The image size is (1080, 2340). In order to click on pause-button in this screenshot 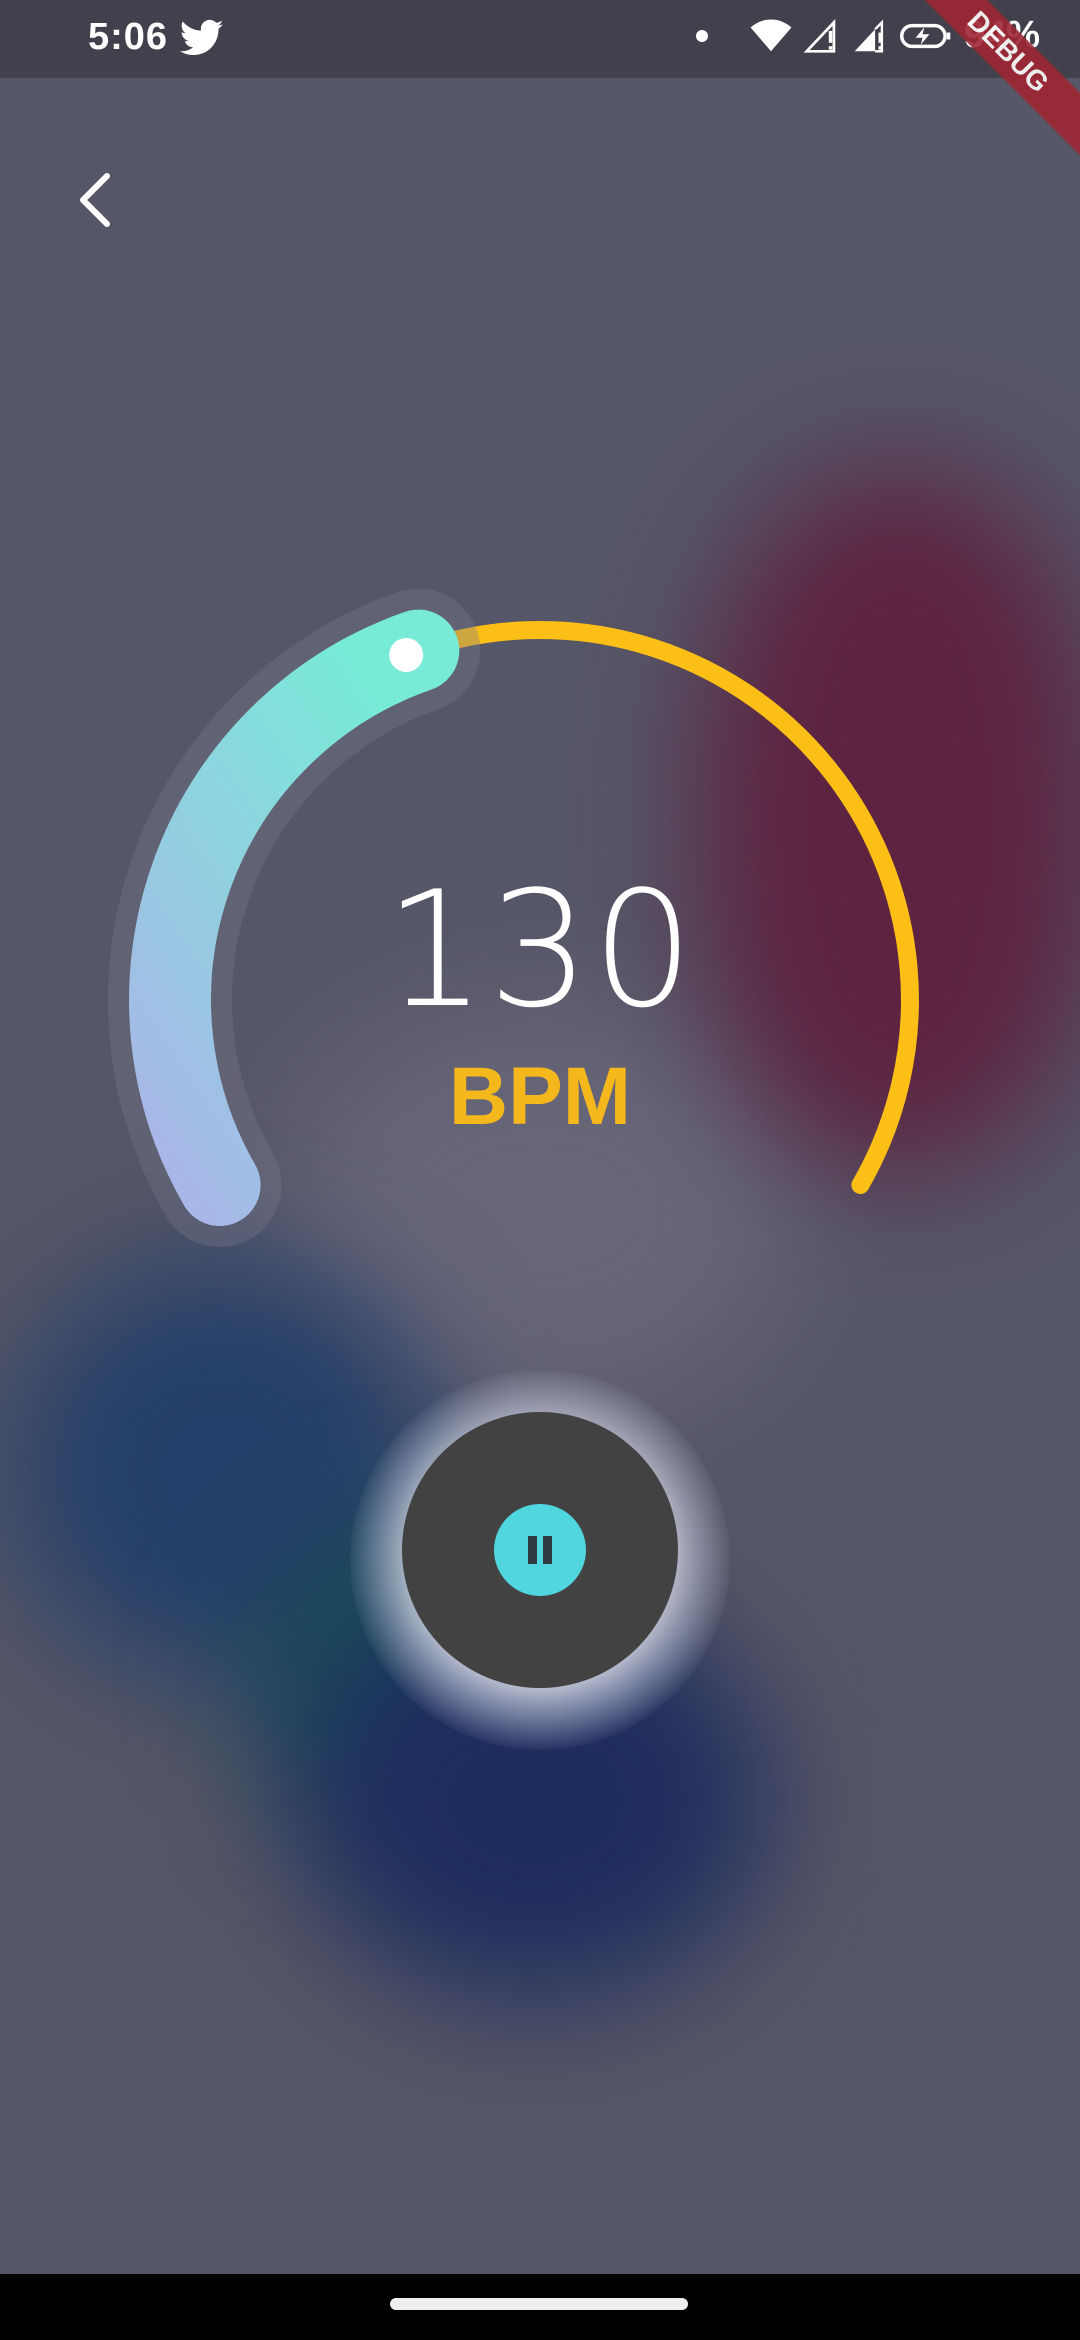, I will do `click(540, 1550)`.